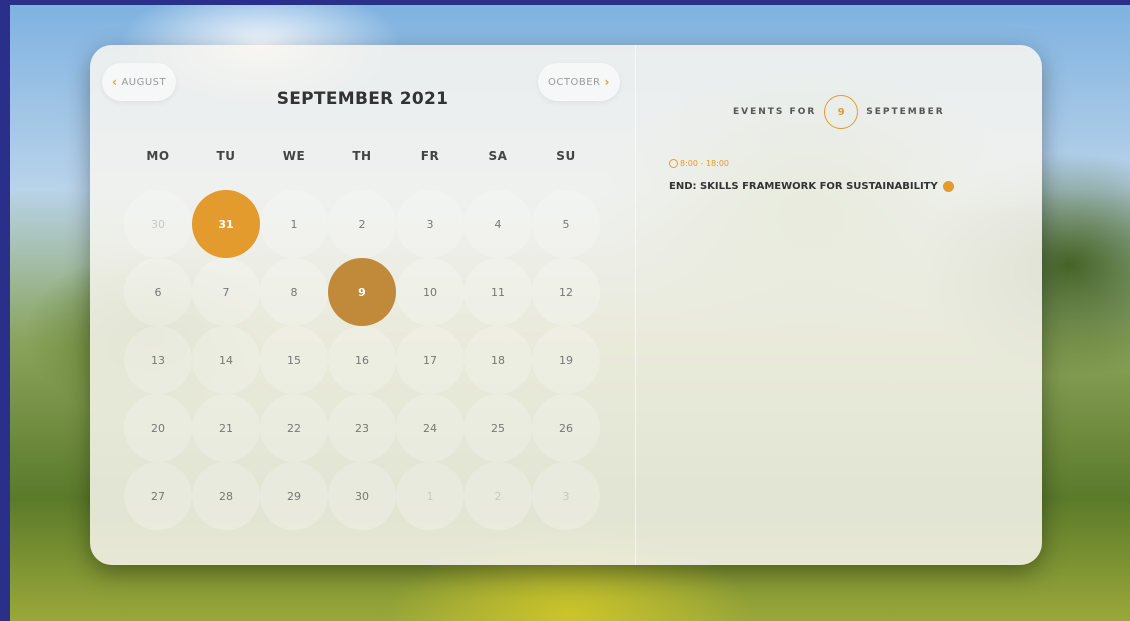  Describe the element at coordinates (607, 82) in the screenshot. I see `chevron-right-icon: ›` at that location.